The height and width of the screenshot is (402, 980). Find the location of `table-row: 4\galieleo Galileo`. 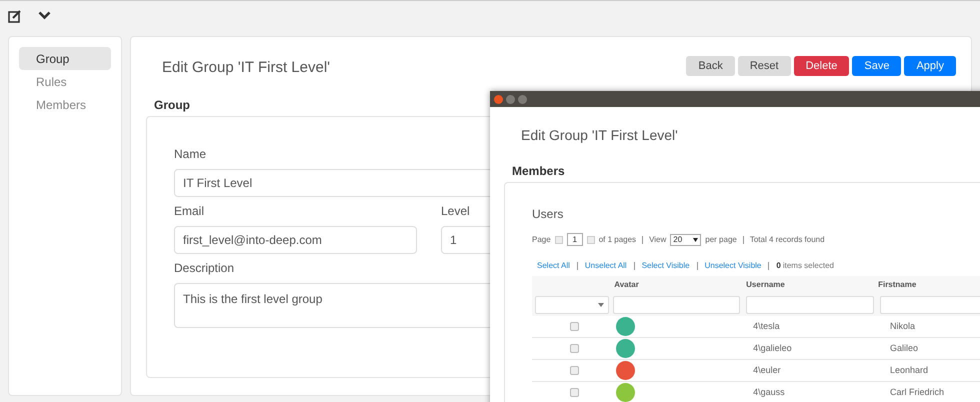

table-row: 4\galieleo Galileo is located at coordinates (756, 349).